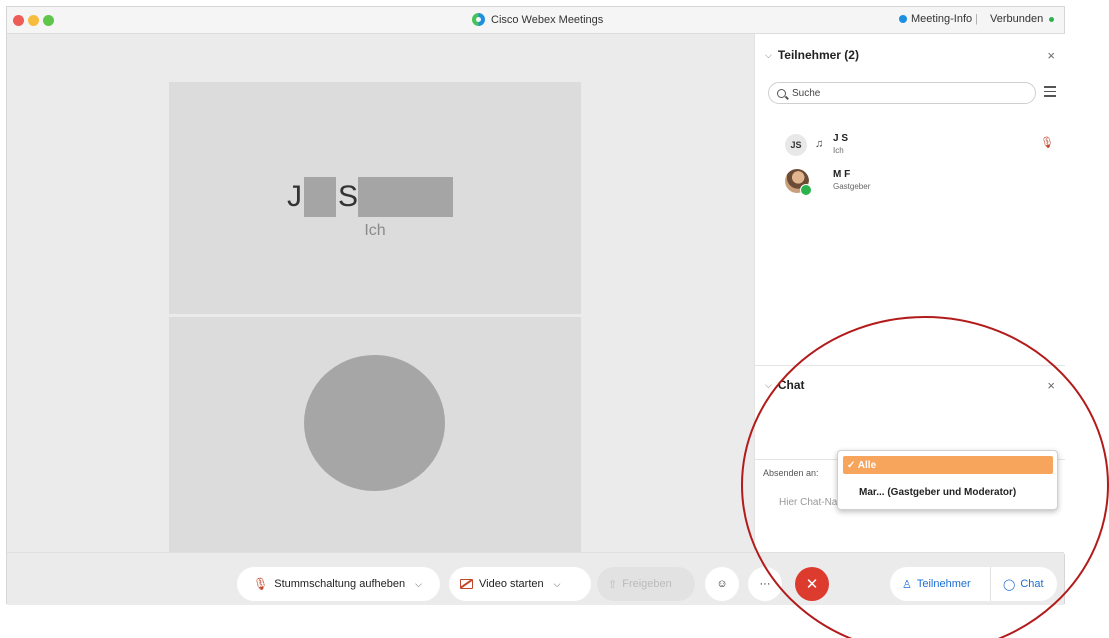  What do you see at coordinates (722, 584) in the screenshot?
I see `smiley-icon: ☺` at bounding box center [722, 584].